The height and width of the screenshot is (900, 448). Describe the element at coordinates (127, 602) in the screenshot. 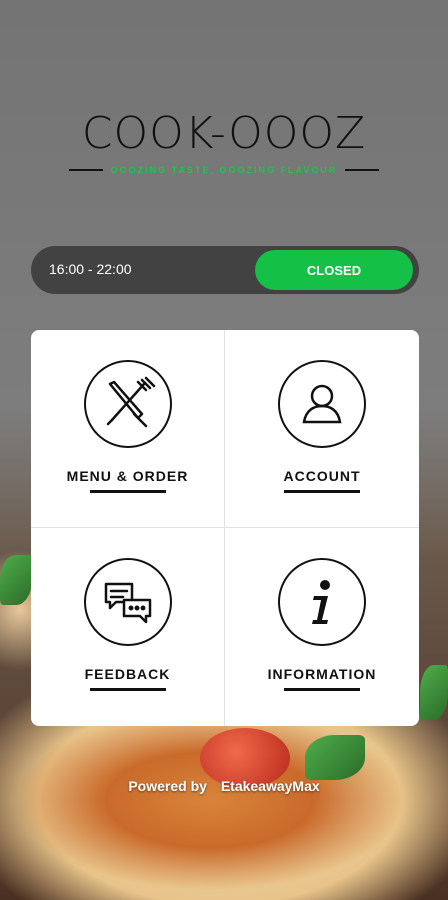

I see `chat-bubbles-icon` at that location.